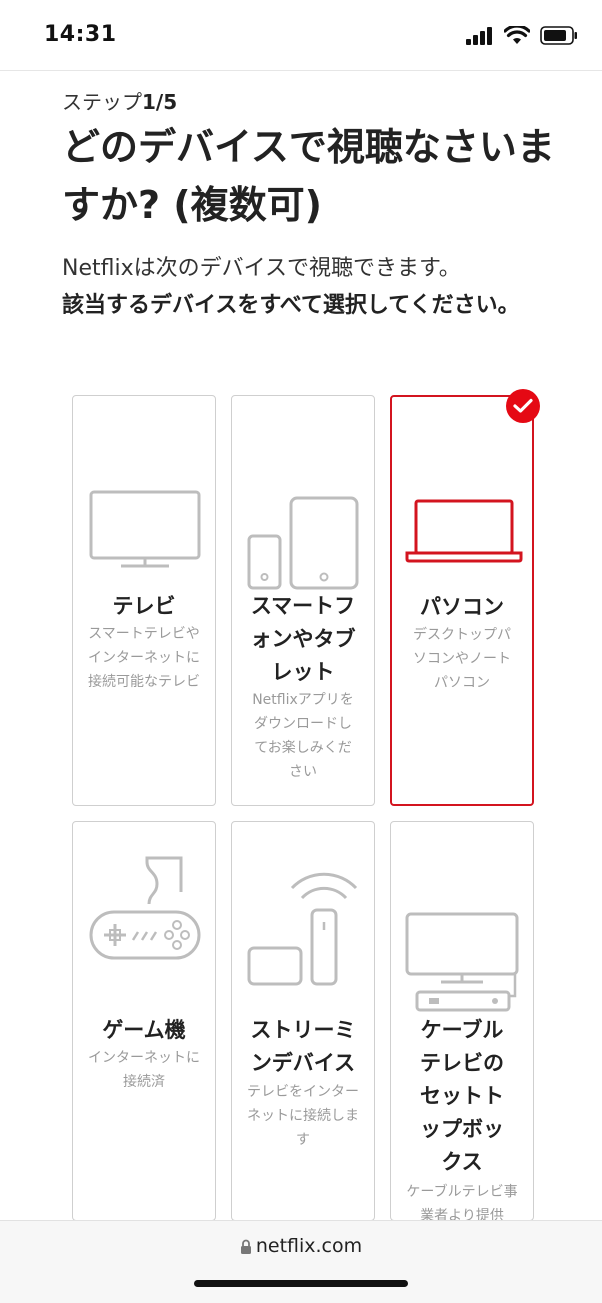 This screenshot has height=1303, width=602. What do you see at coordinates (301, 1283) in the screenshot?
I see `home-indicator` at bounding box center [301, 1283].